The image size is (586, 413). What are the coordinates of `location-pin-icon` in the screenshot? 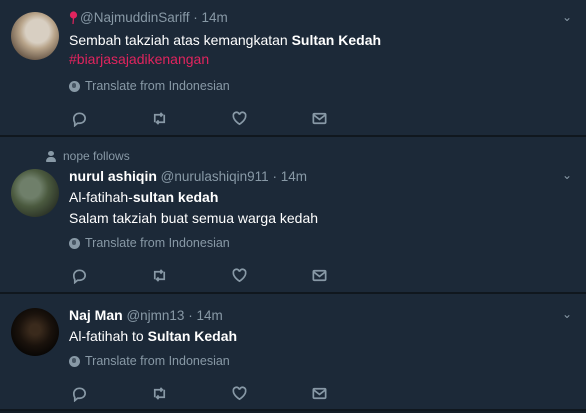 It's located at (73, 17).